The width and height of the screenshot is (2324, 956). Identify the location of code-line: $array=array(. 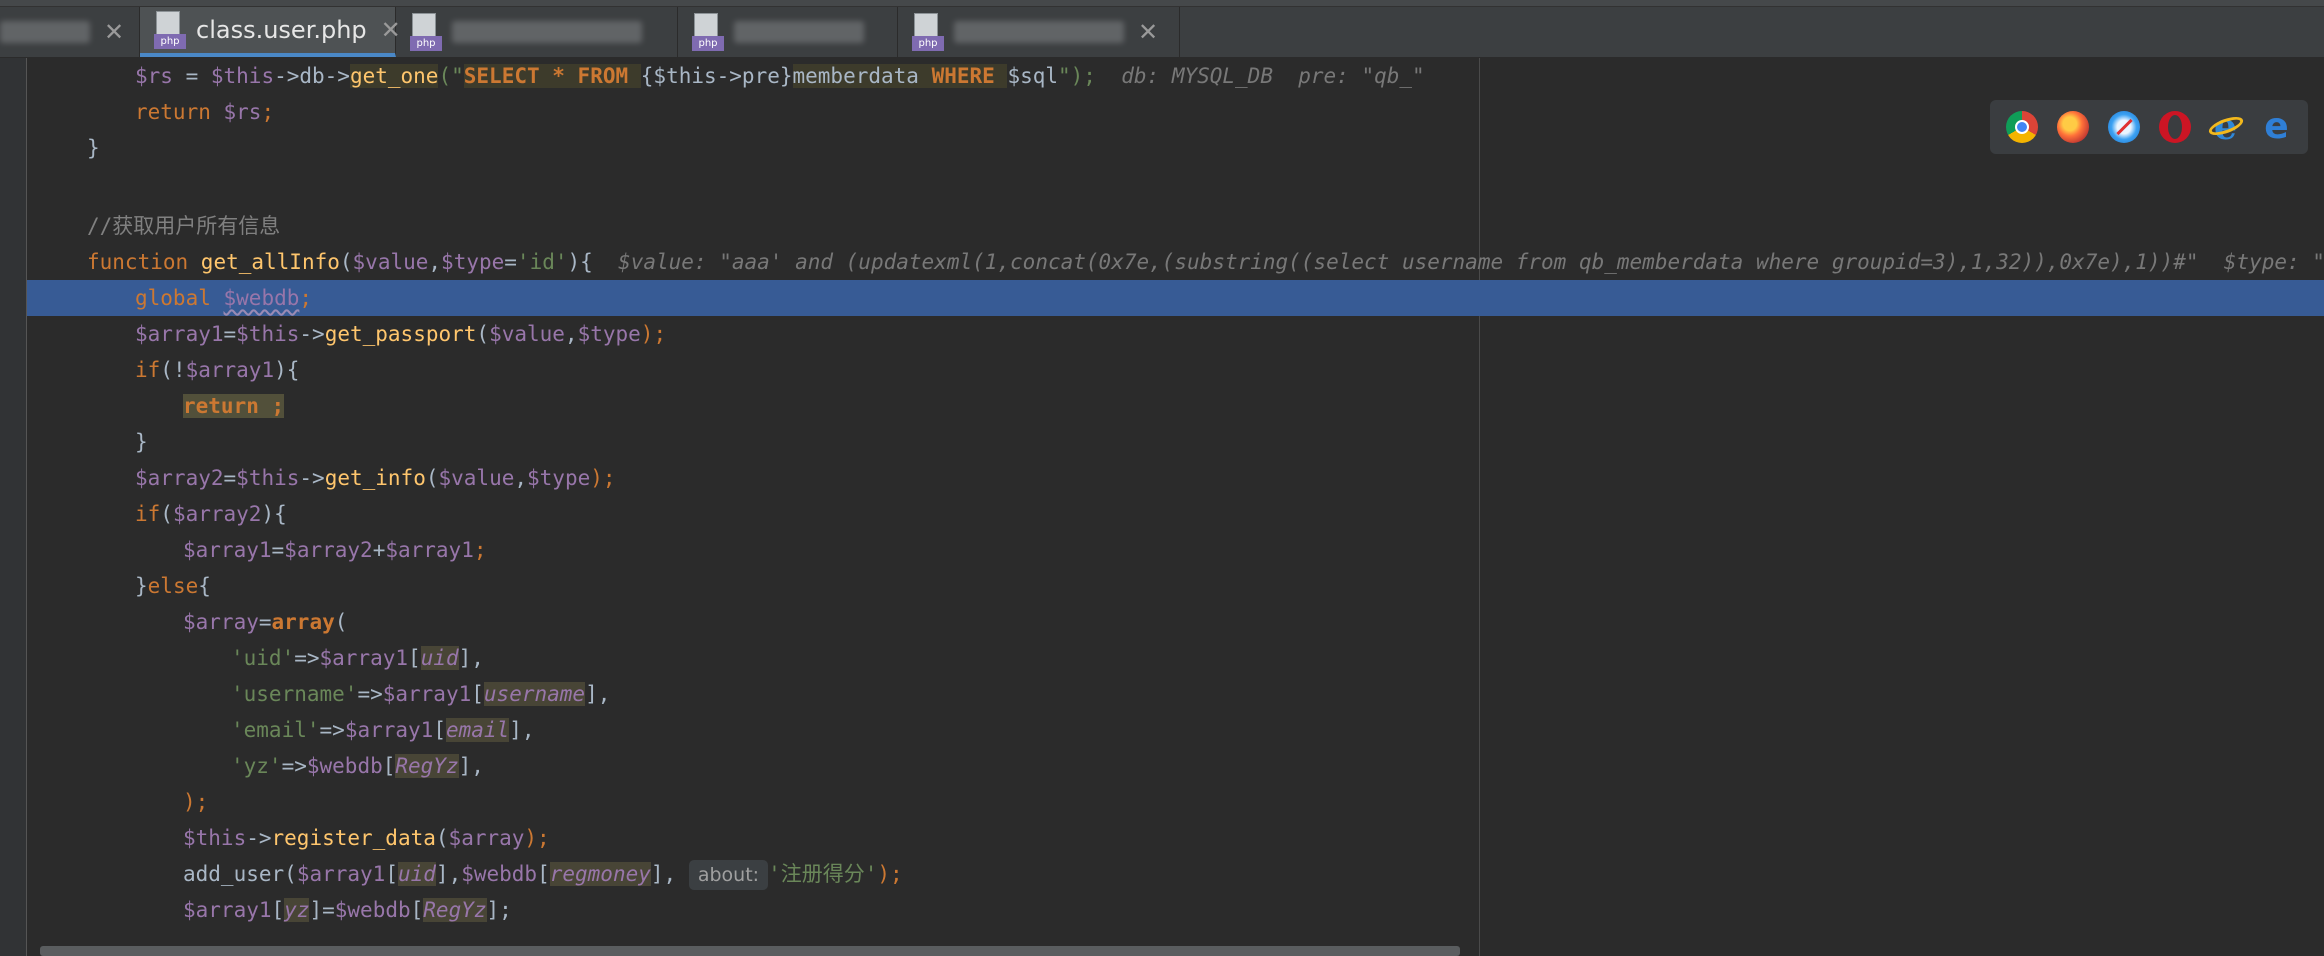
(265, 622).